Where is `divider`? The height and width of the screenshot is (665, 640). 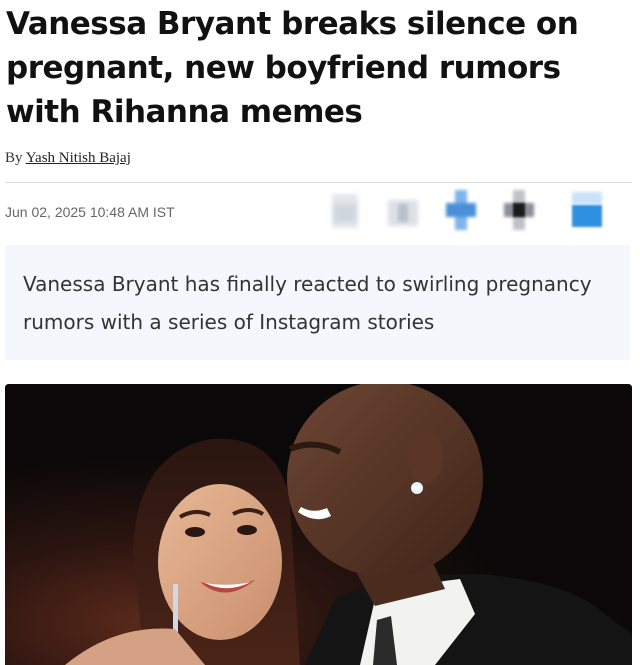
divider is located at coordinates (318, 182).